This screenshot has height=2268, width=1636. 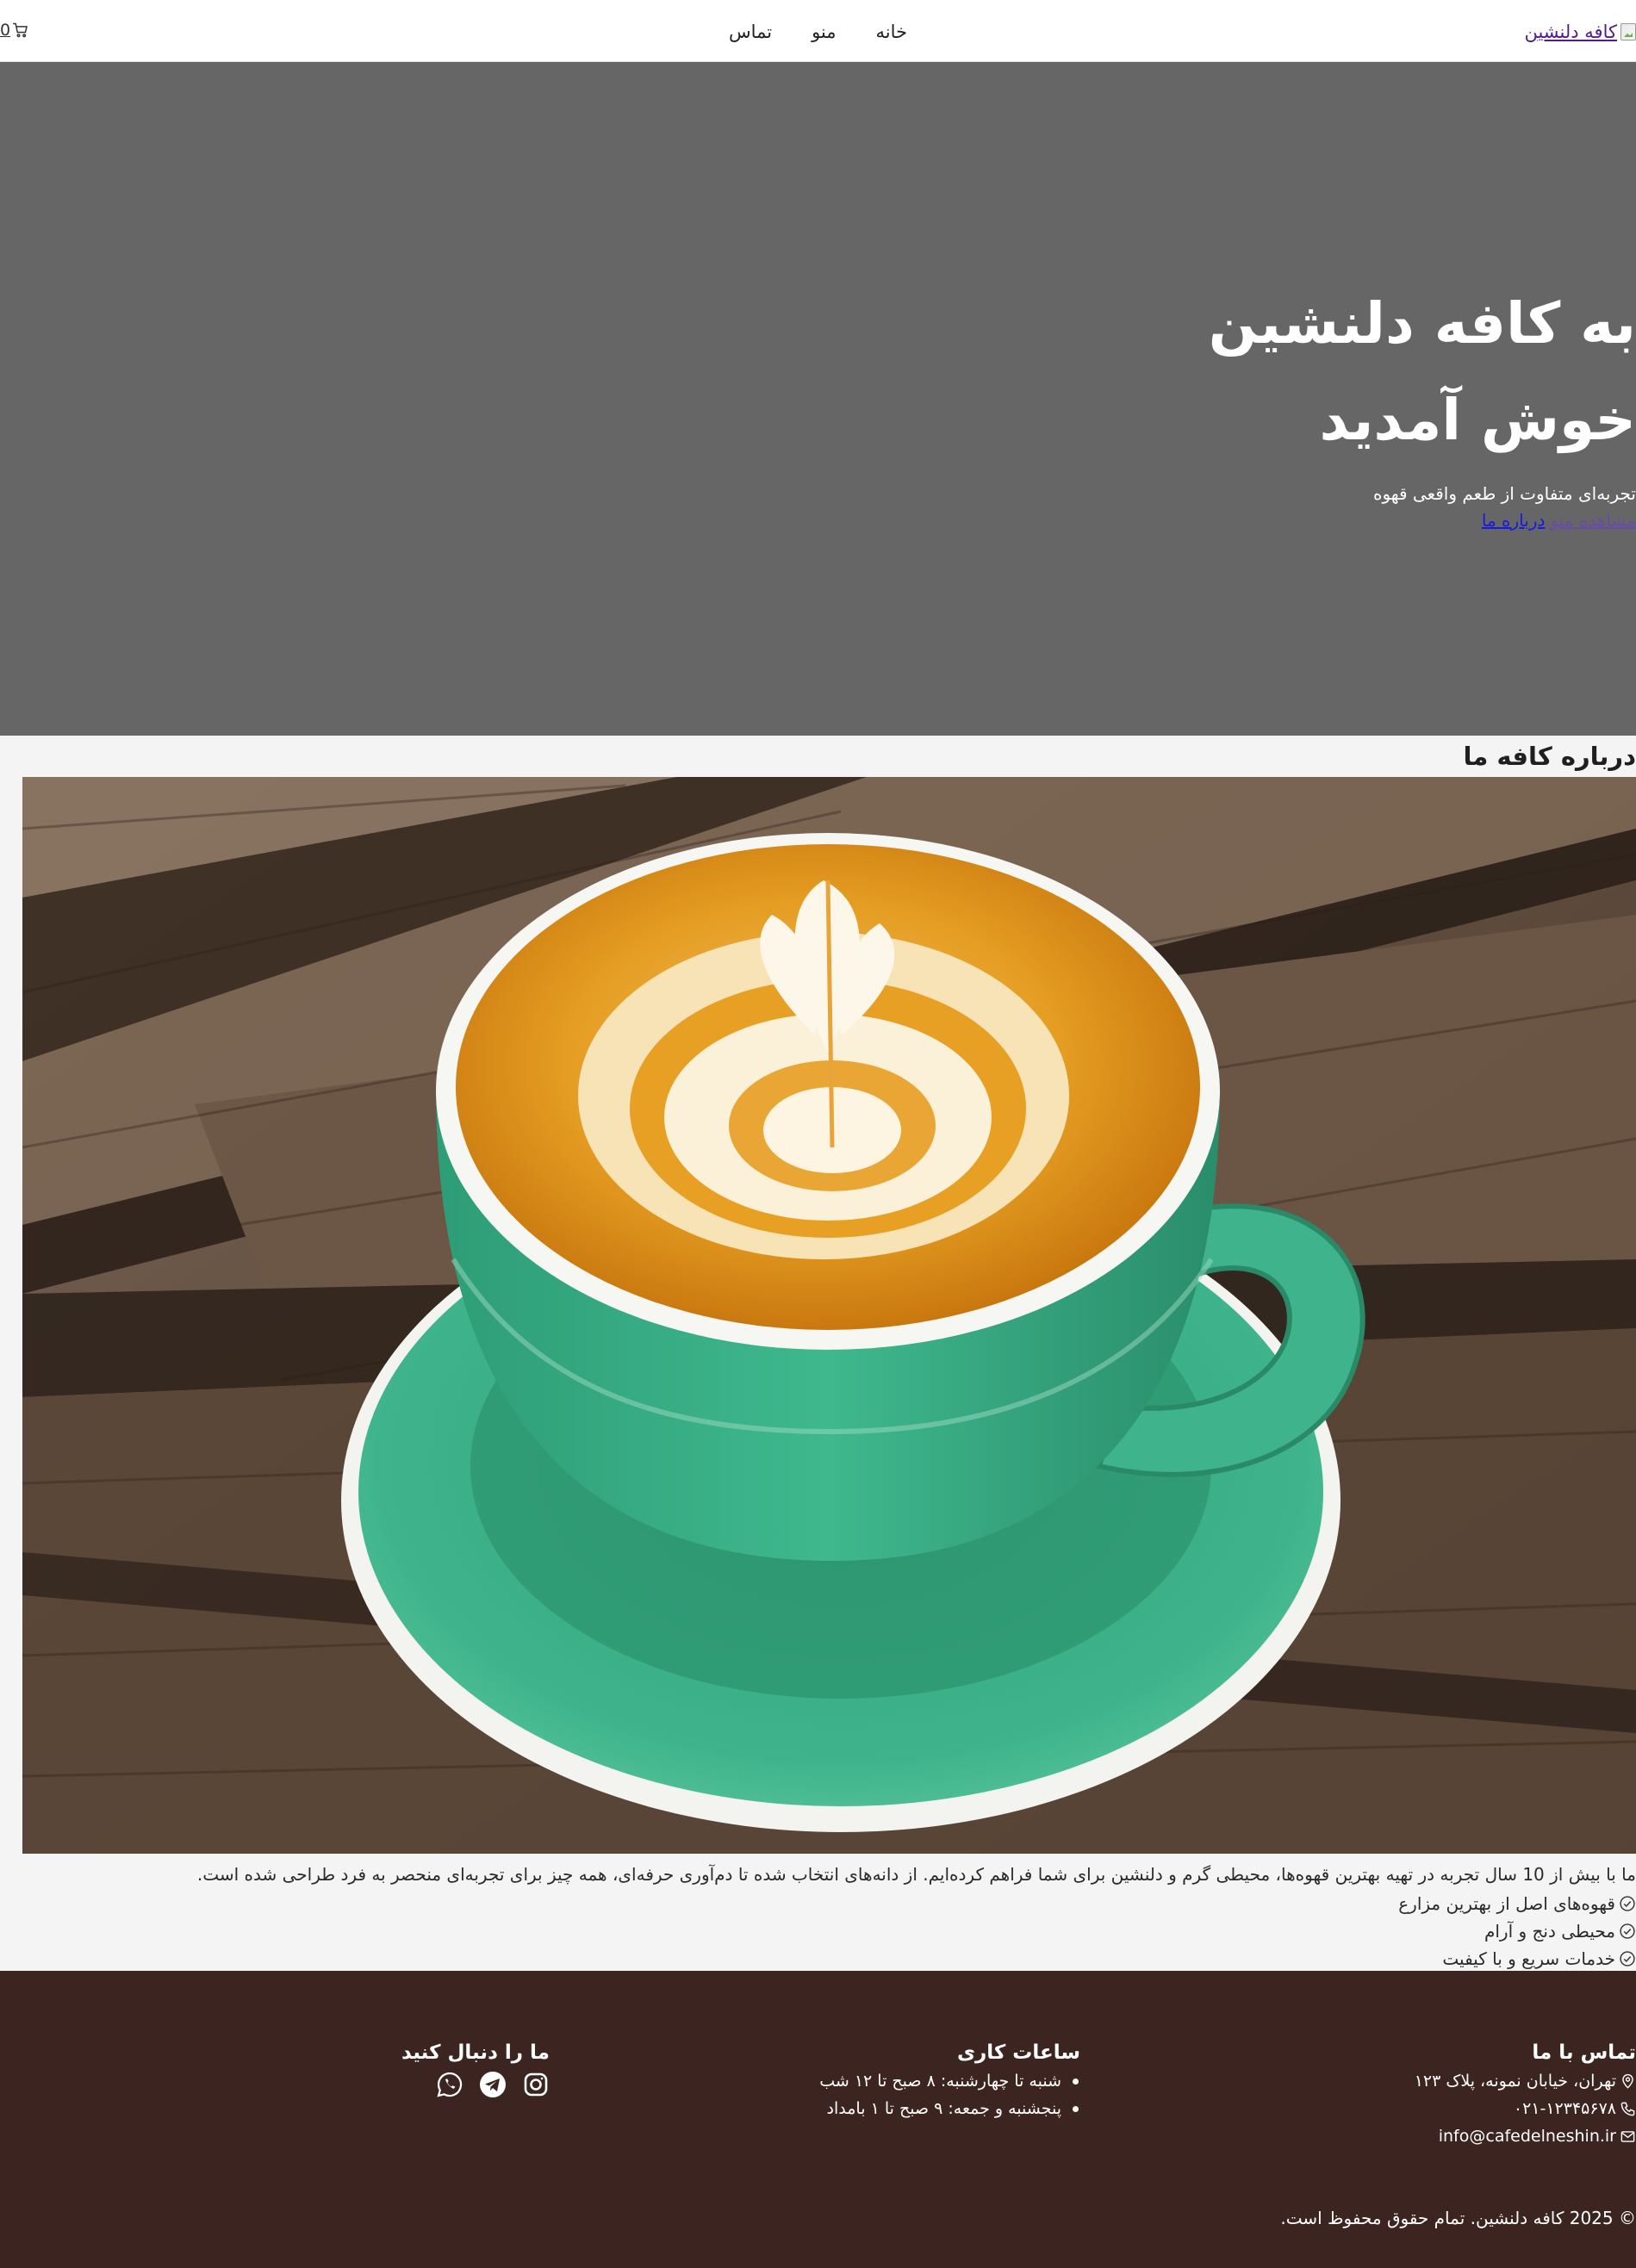 I want to click on cart-count: 0, so click(x=5, y=30).